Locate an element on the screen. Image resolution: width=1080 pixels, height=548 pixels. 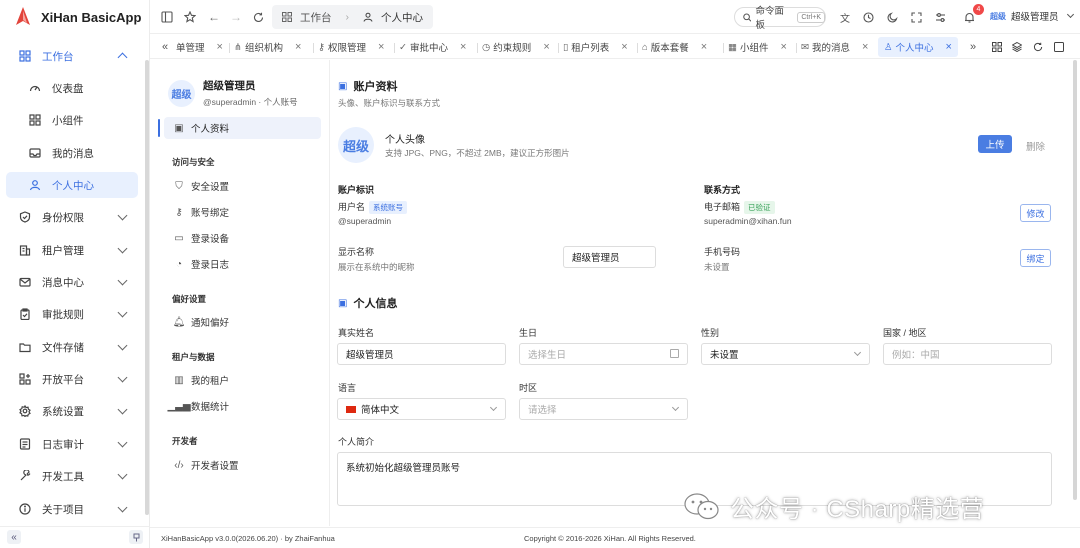
tab: ✓ 审批中心 × is located at coordinates (432, 47).